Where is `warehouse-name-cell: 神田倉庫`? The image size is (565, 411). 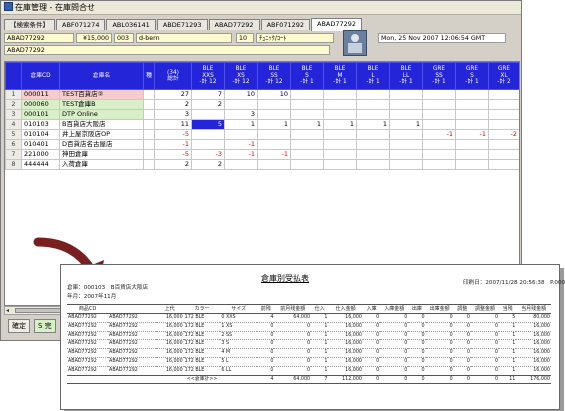 warehouse-name-cell: 神田倉庫 is located at coordinates (101, 154).